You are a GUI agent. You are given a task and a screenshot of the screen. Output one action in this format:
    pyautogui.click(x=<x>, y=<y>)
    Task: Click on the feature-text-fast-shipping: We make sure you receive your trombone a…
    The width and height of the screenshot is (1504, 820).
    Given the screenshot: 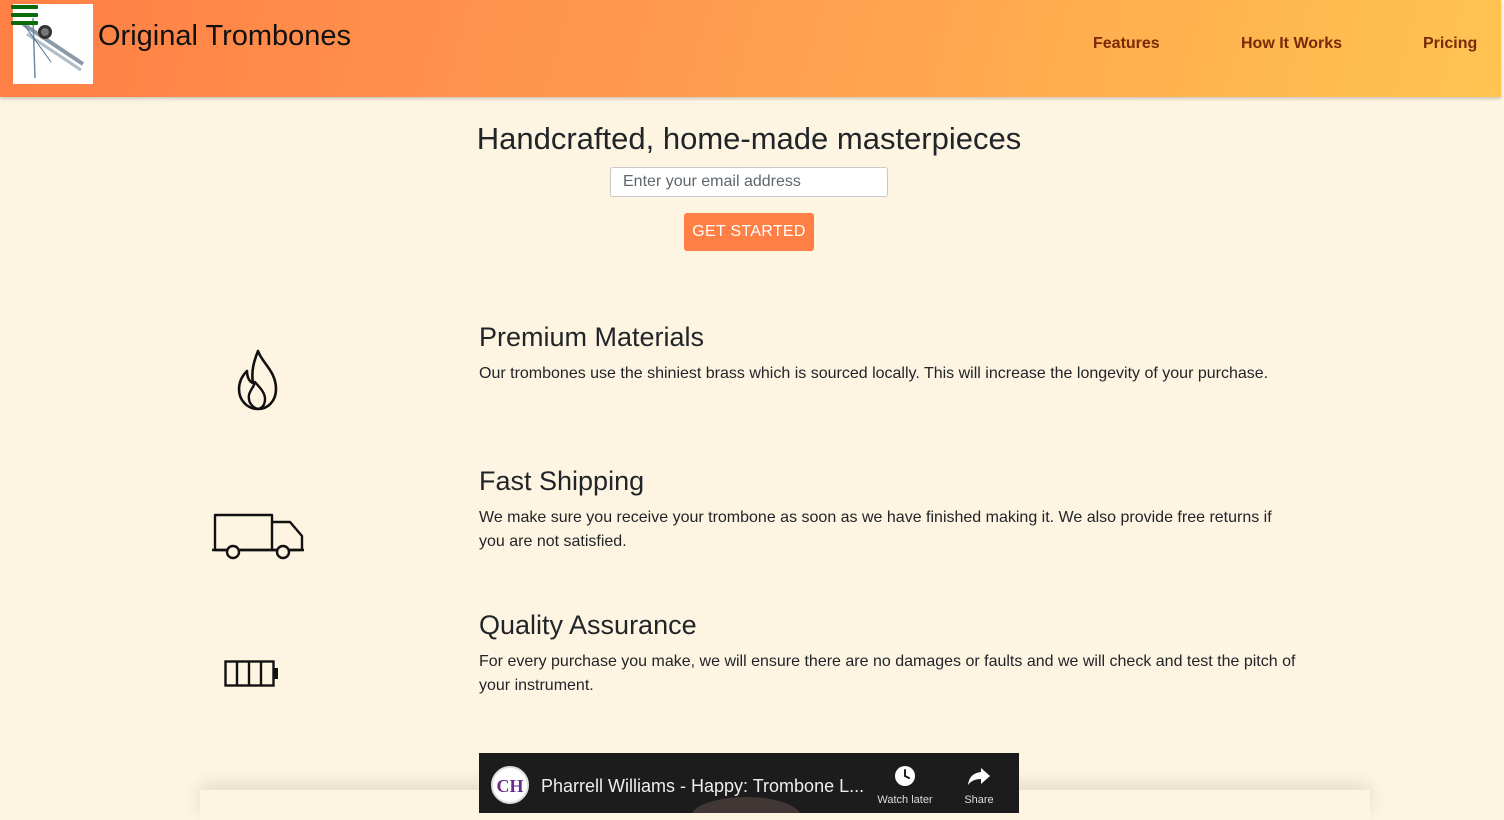 What is the action you would take?
    pyautogui.click(x=875, y=529)
    